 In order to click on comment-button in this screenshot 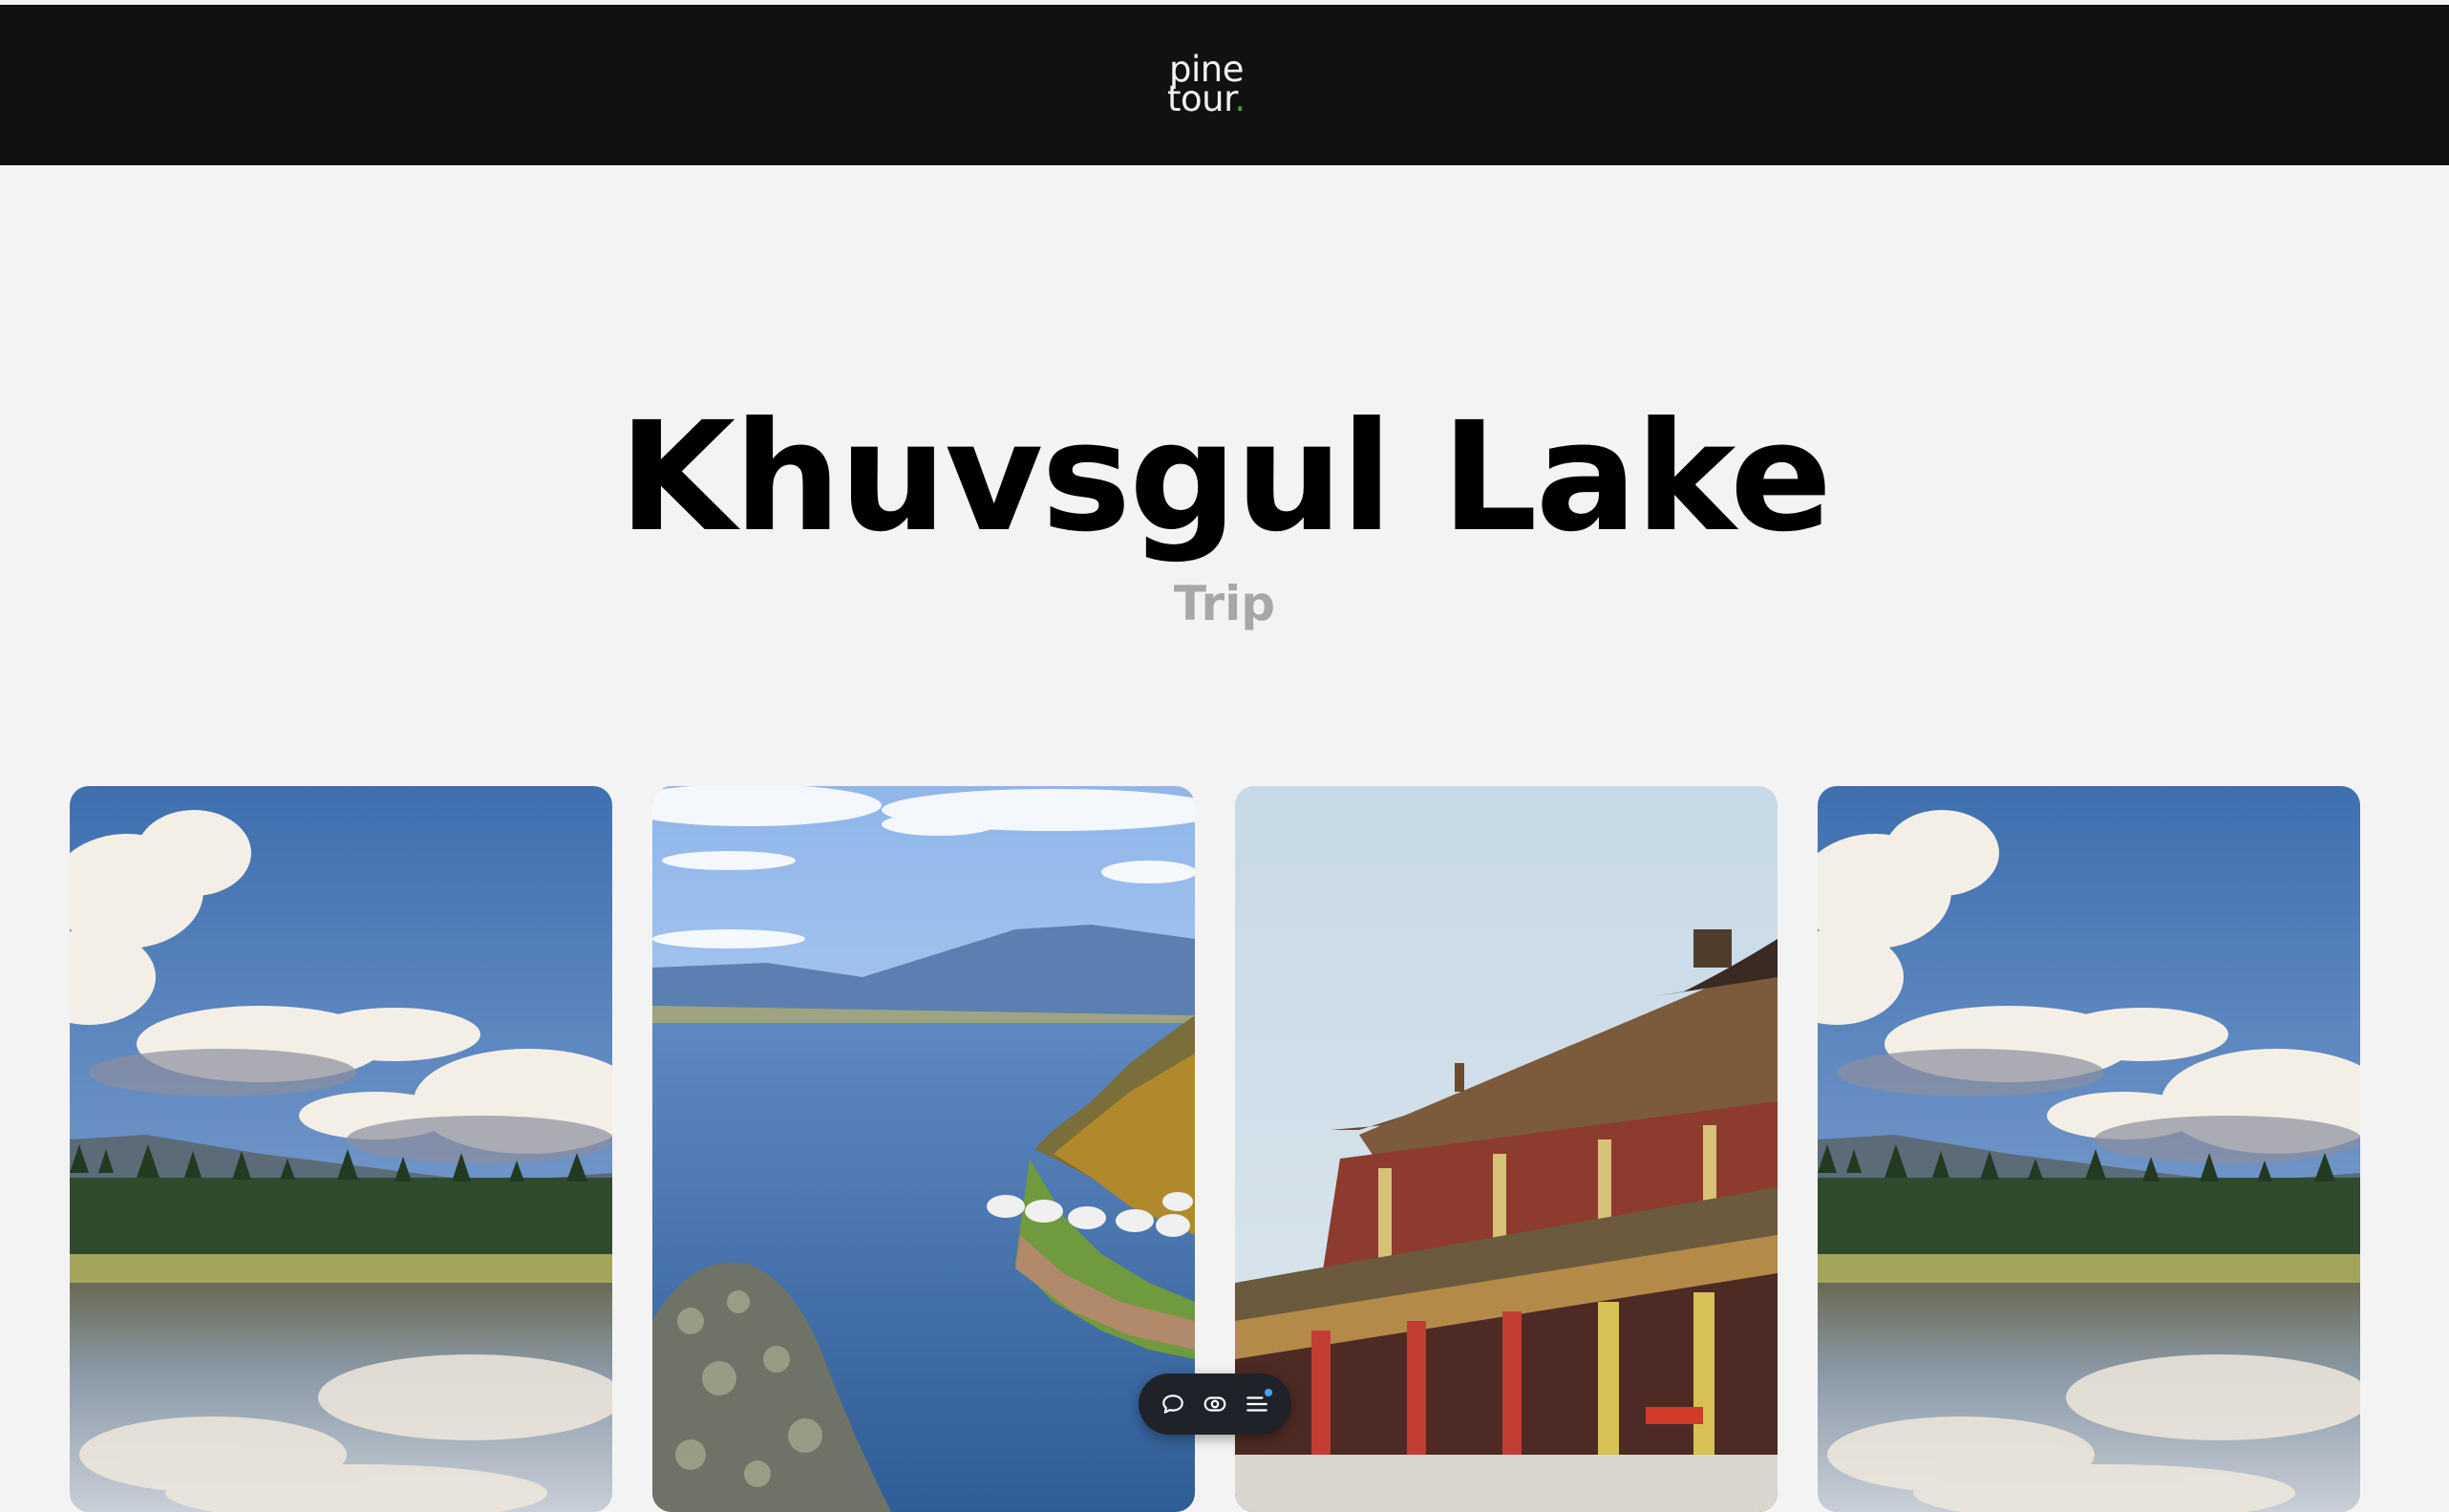, I will do `click(1173, 1404)`.